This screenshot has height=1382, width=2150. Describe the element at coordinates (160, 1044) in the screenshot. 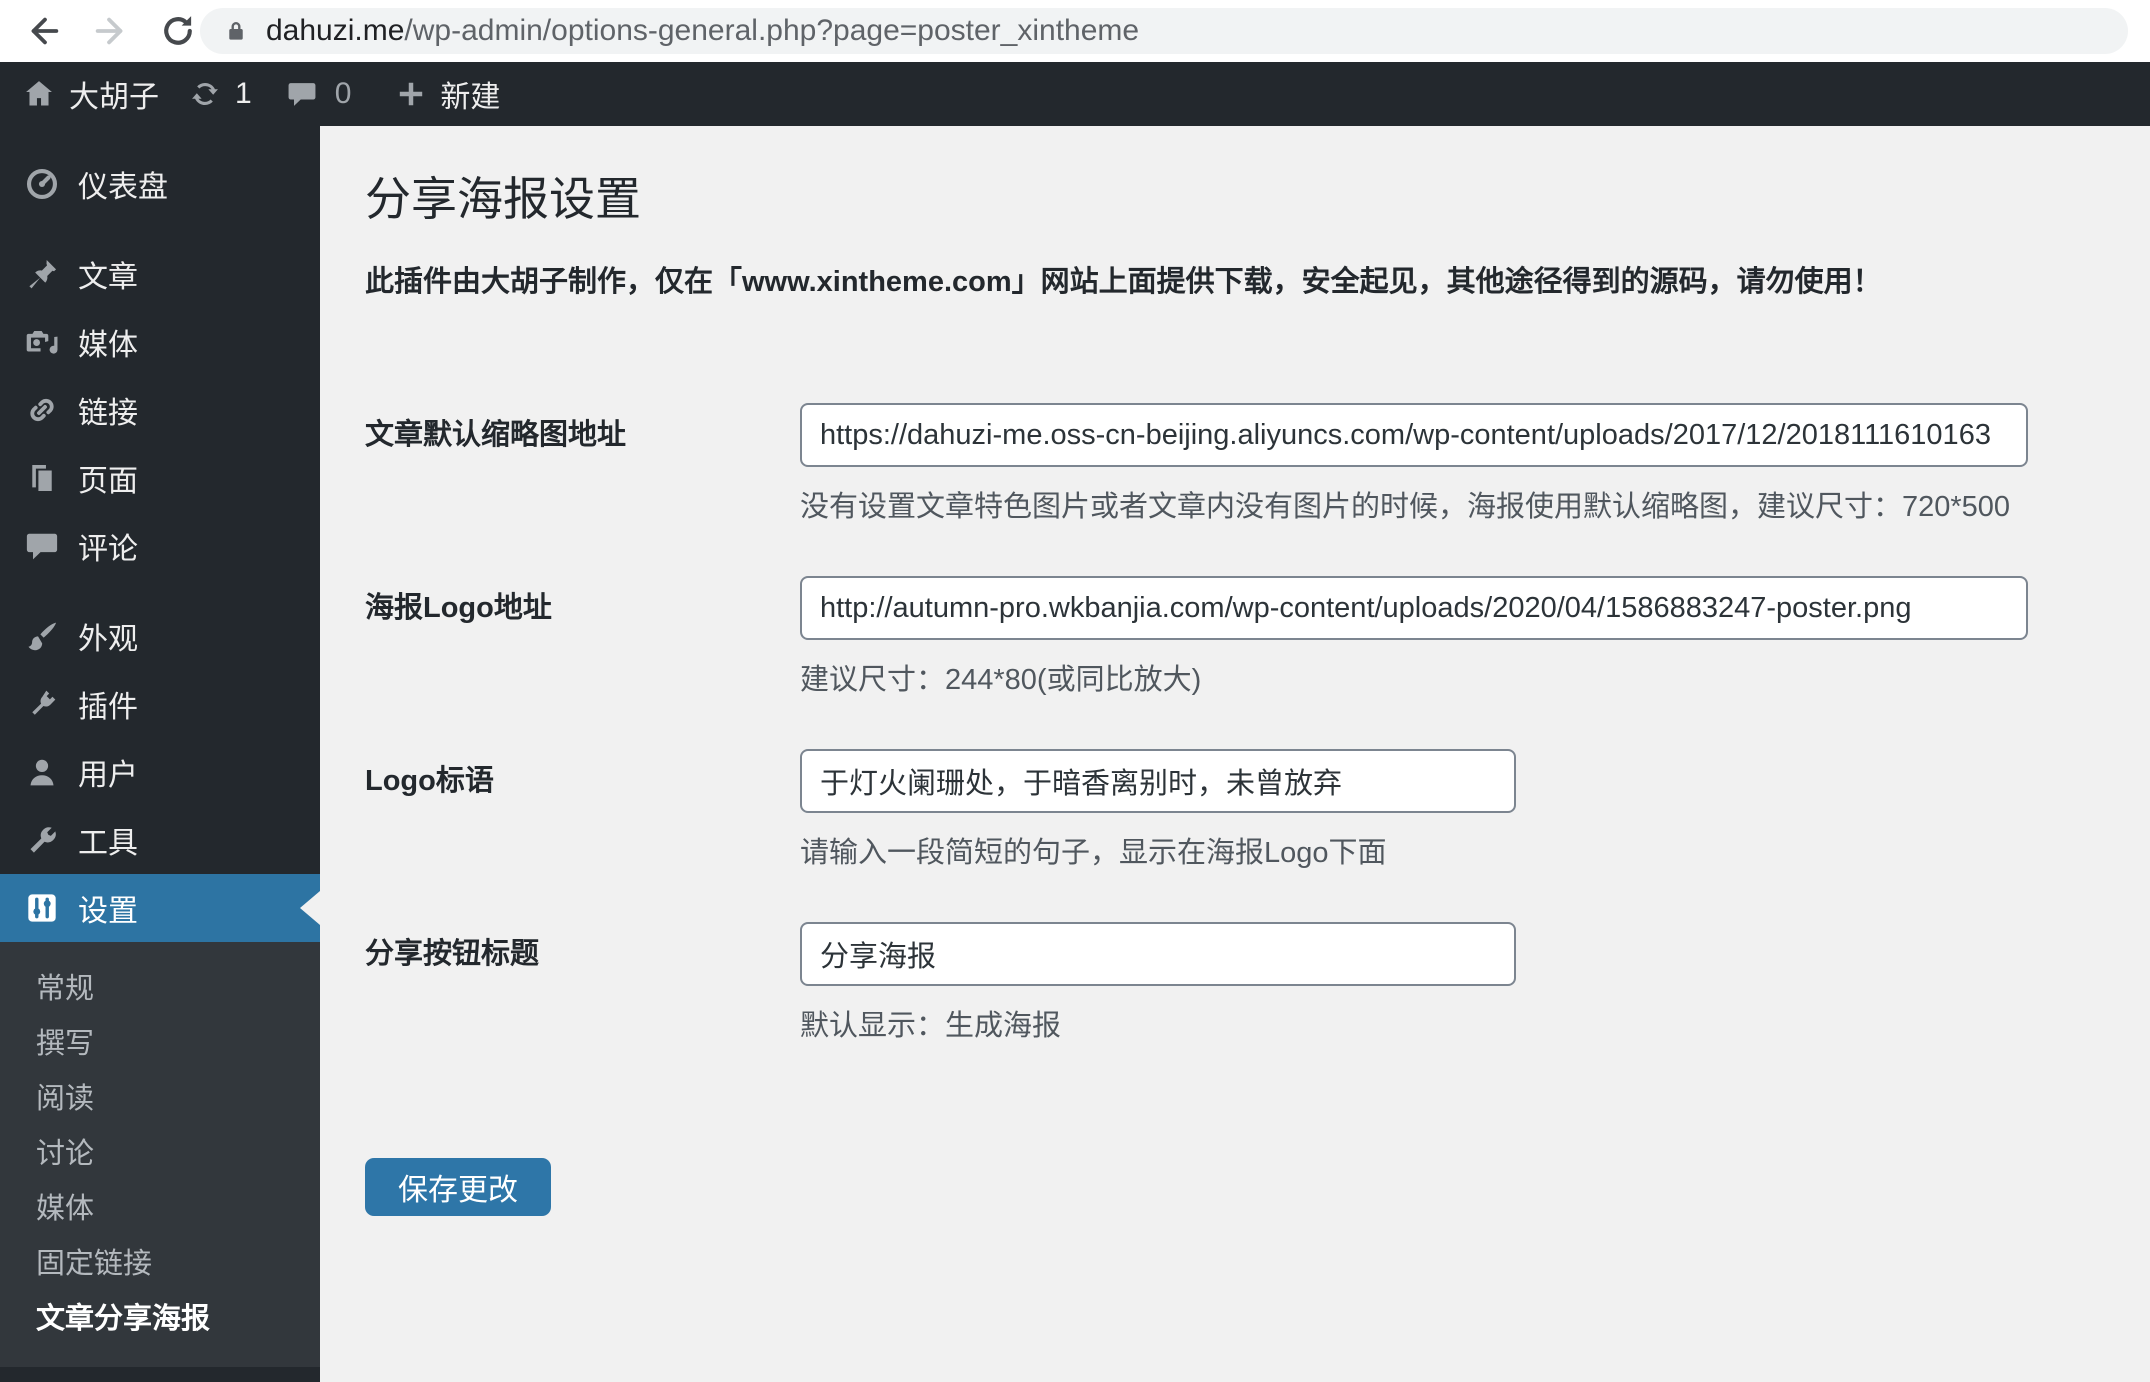

I see `submenu-item-writing: 撰写` at that location.